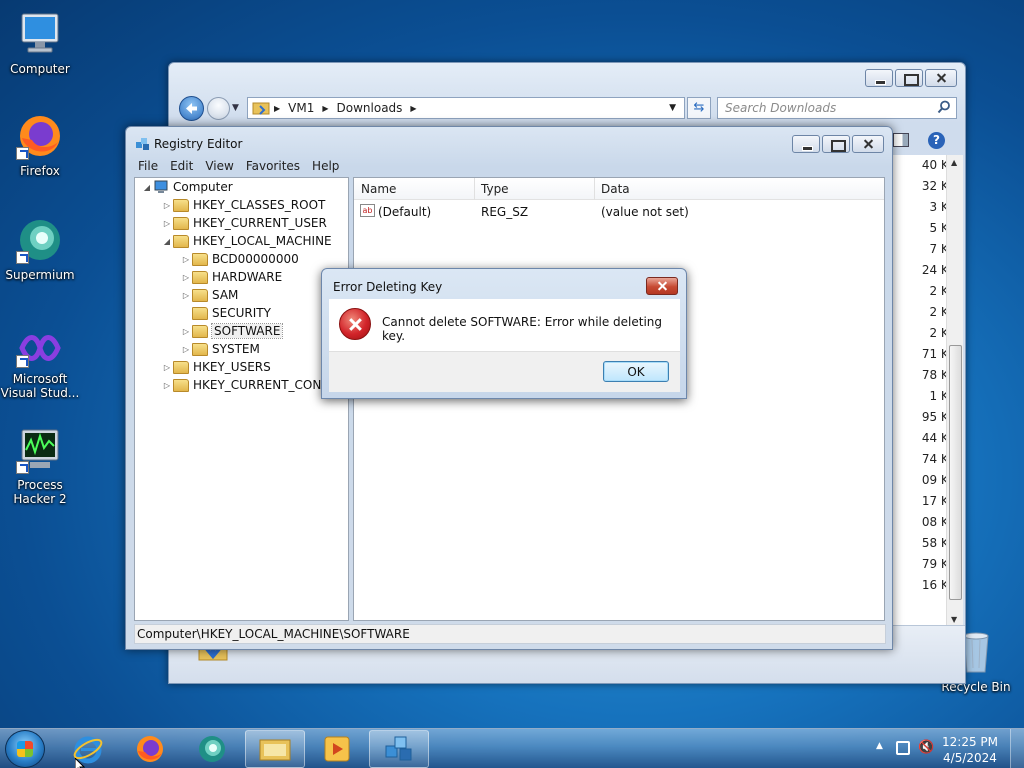 The image size is (1024, 768). I want to click on taskbar-media-player, so click(337, 749).